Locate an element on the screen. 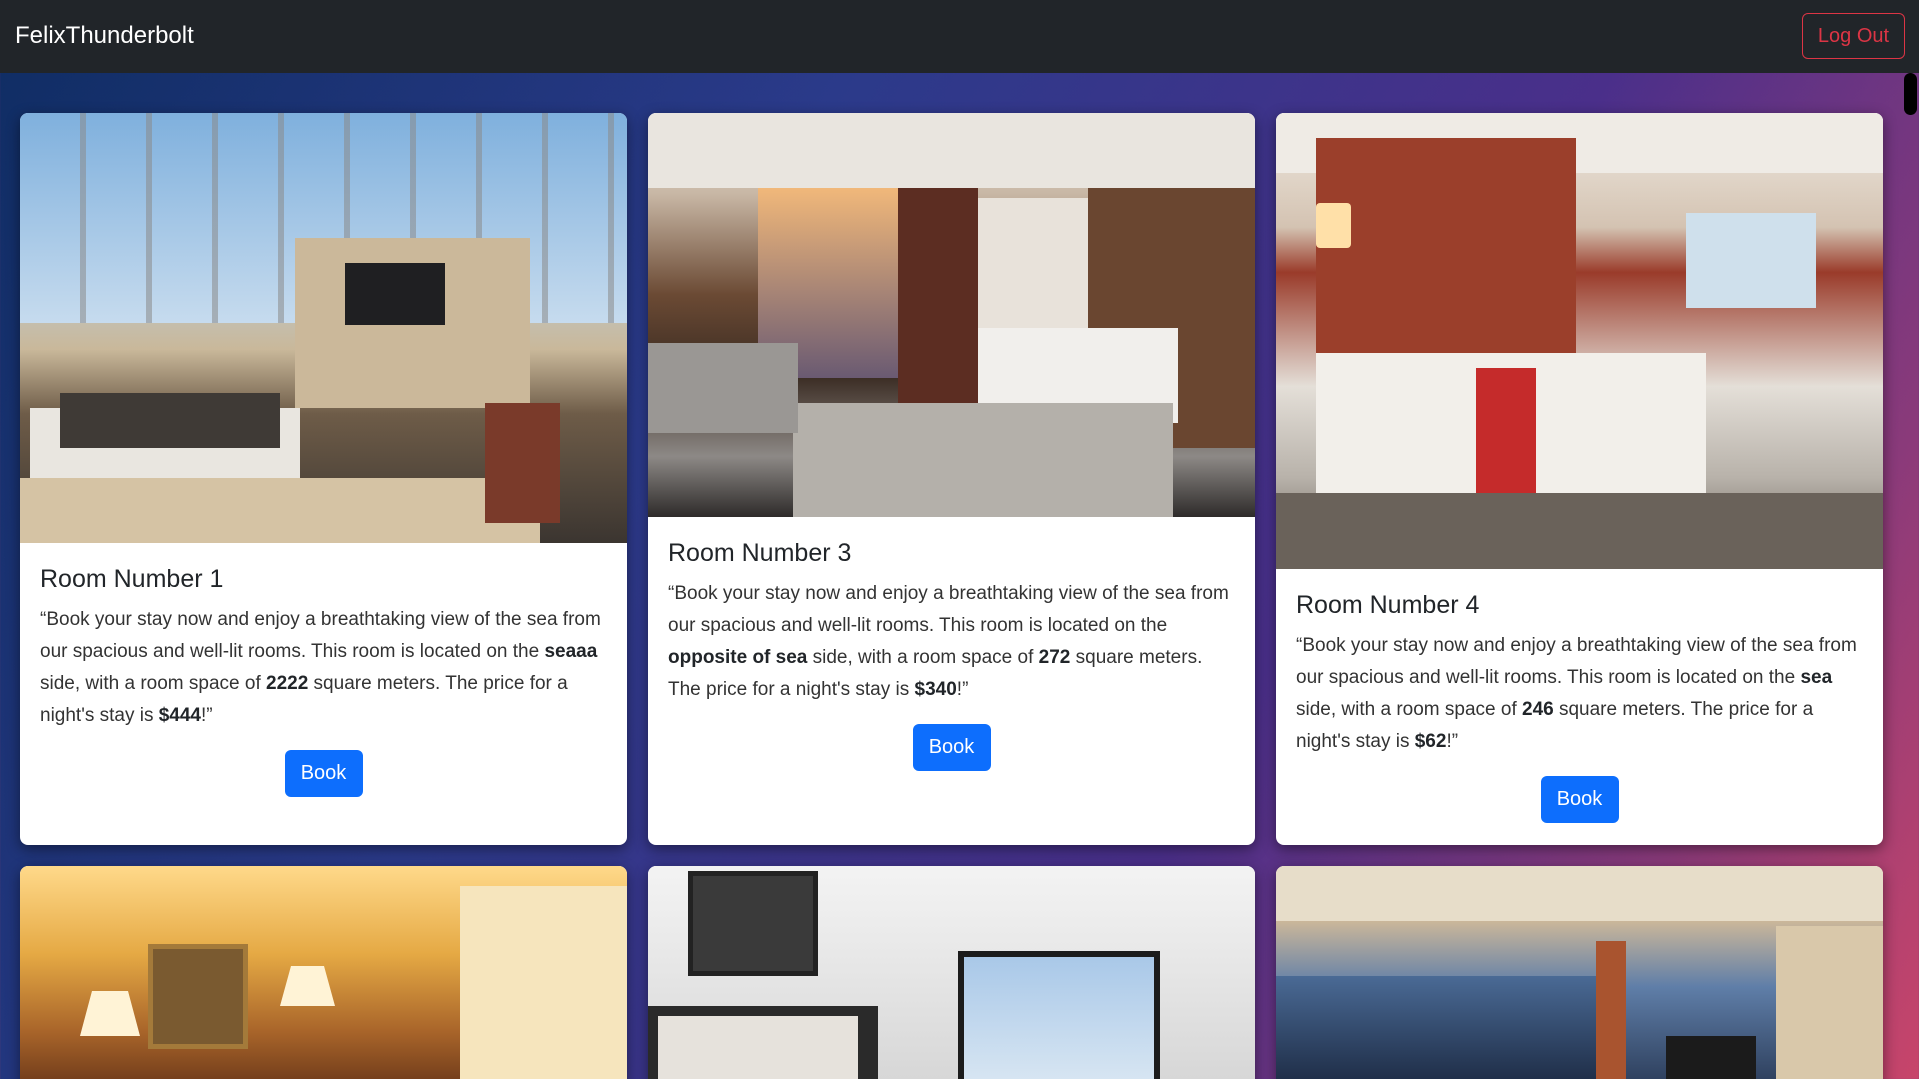  top-navbar: FelixThunderbolt Log Out is located at coordinates (959, 36).